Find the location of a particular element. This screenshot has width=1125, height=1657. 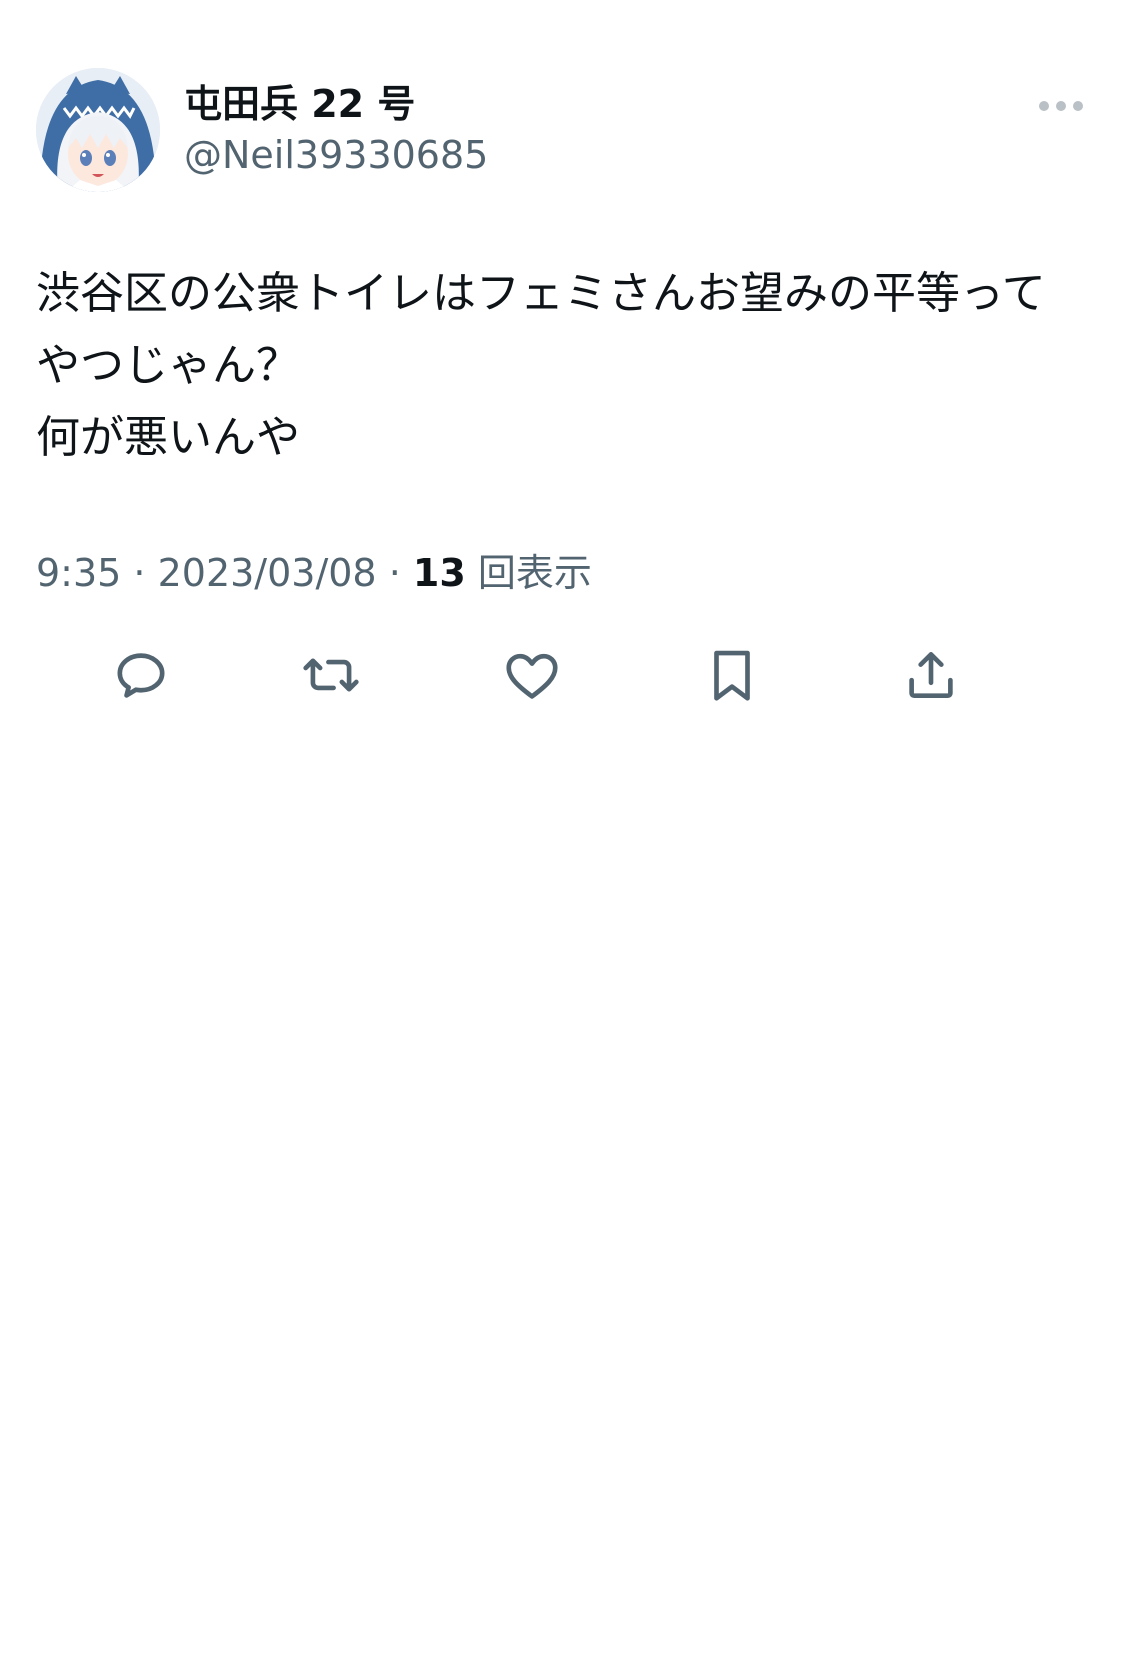

bookmark-button is located at coordinates (732, 675).